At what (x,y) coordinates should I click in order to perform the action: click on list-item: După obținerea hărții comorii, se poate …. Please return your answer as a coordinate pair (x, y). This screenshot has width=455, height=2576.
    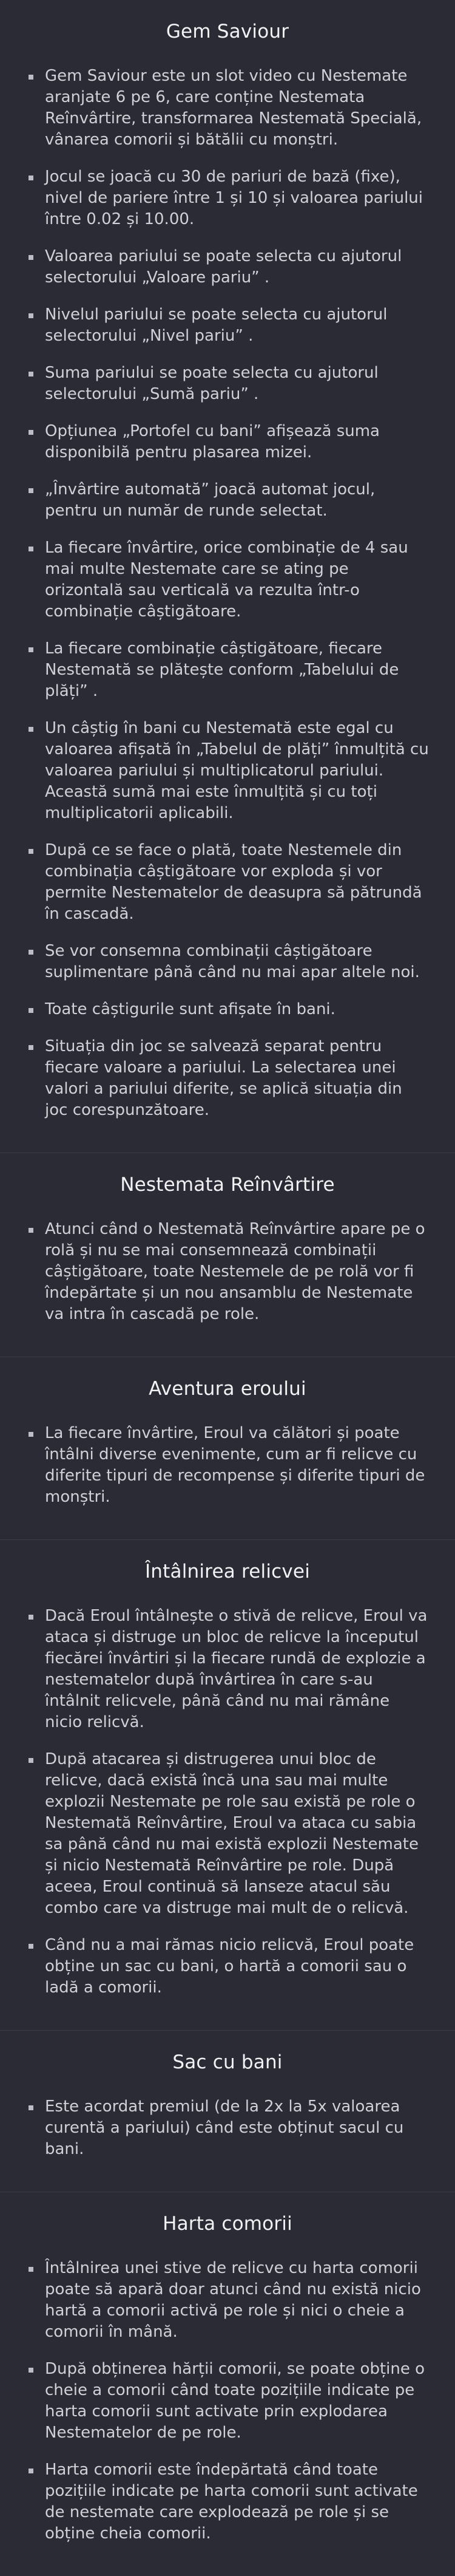
    Looking at the image, I should click on (227, 2401).